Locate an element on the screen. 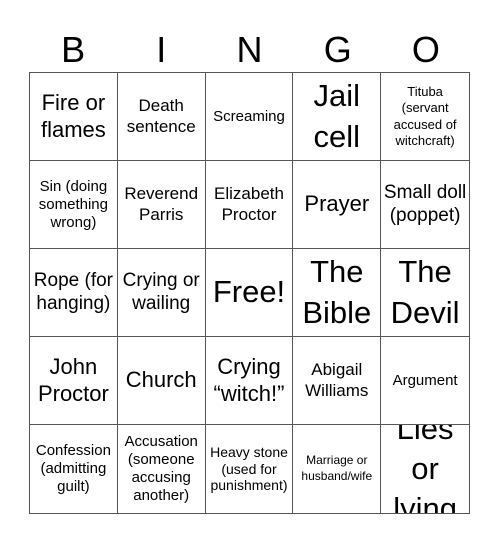  bingo-cell: Crying or wailing is located at coordinates (161, 293).